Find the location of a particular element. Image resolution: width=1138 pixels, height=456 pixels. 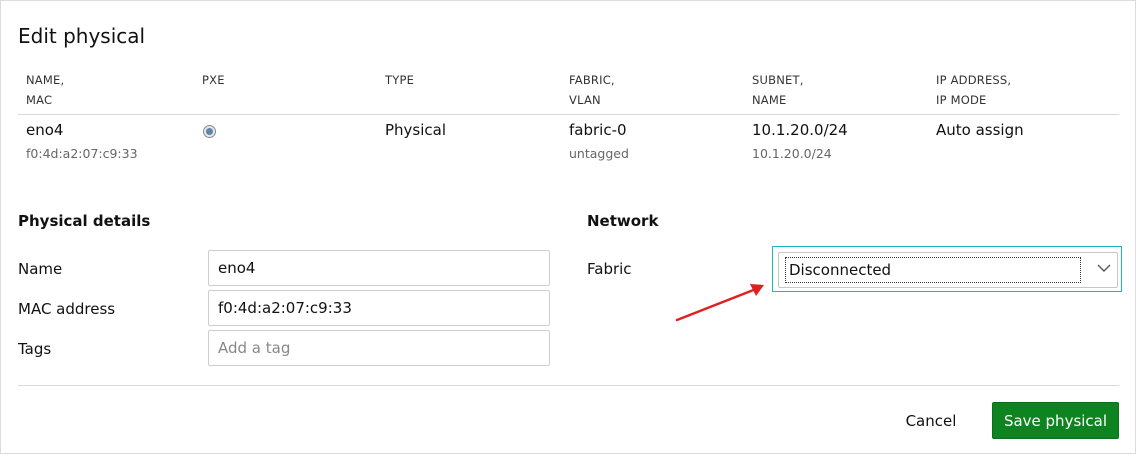

col-header-subnet-name: SUBNET, NAME is located at coordinates (778, 90).